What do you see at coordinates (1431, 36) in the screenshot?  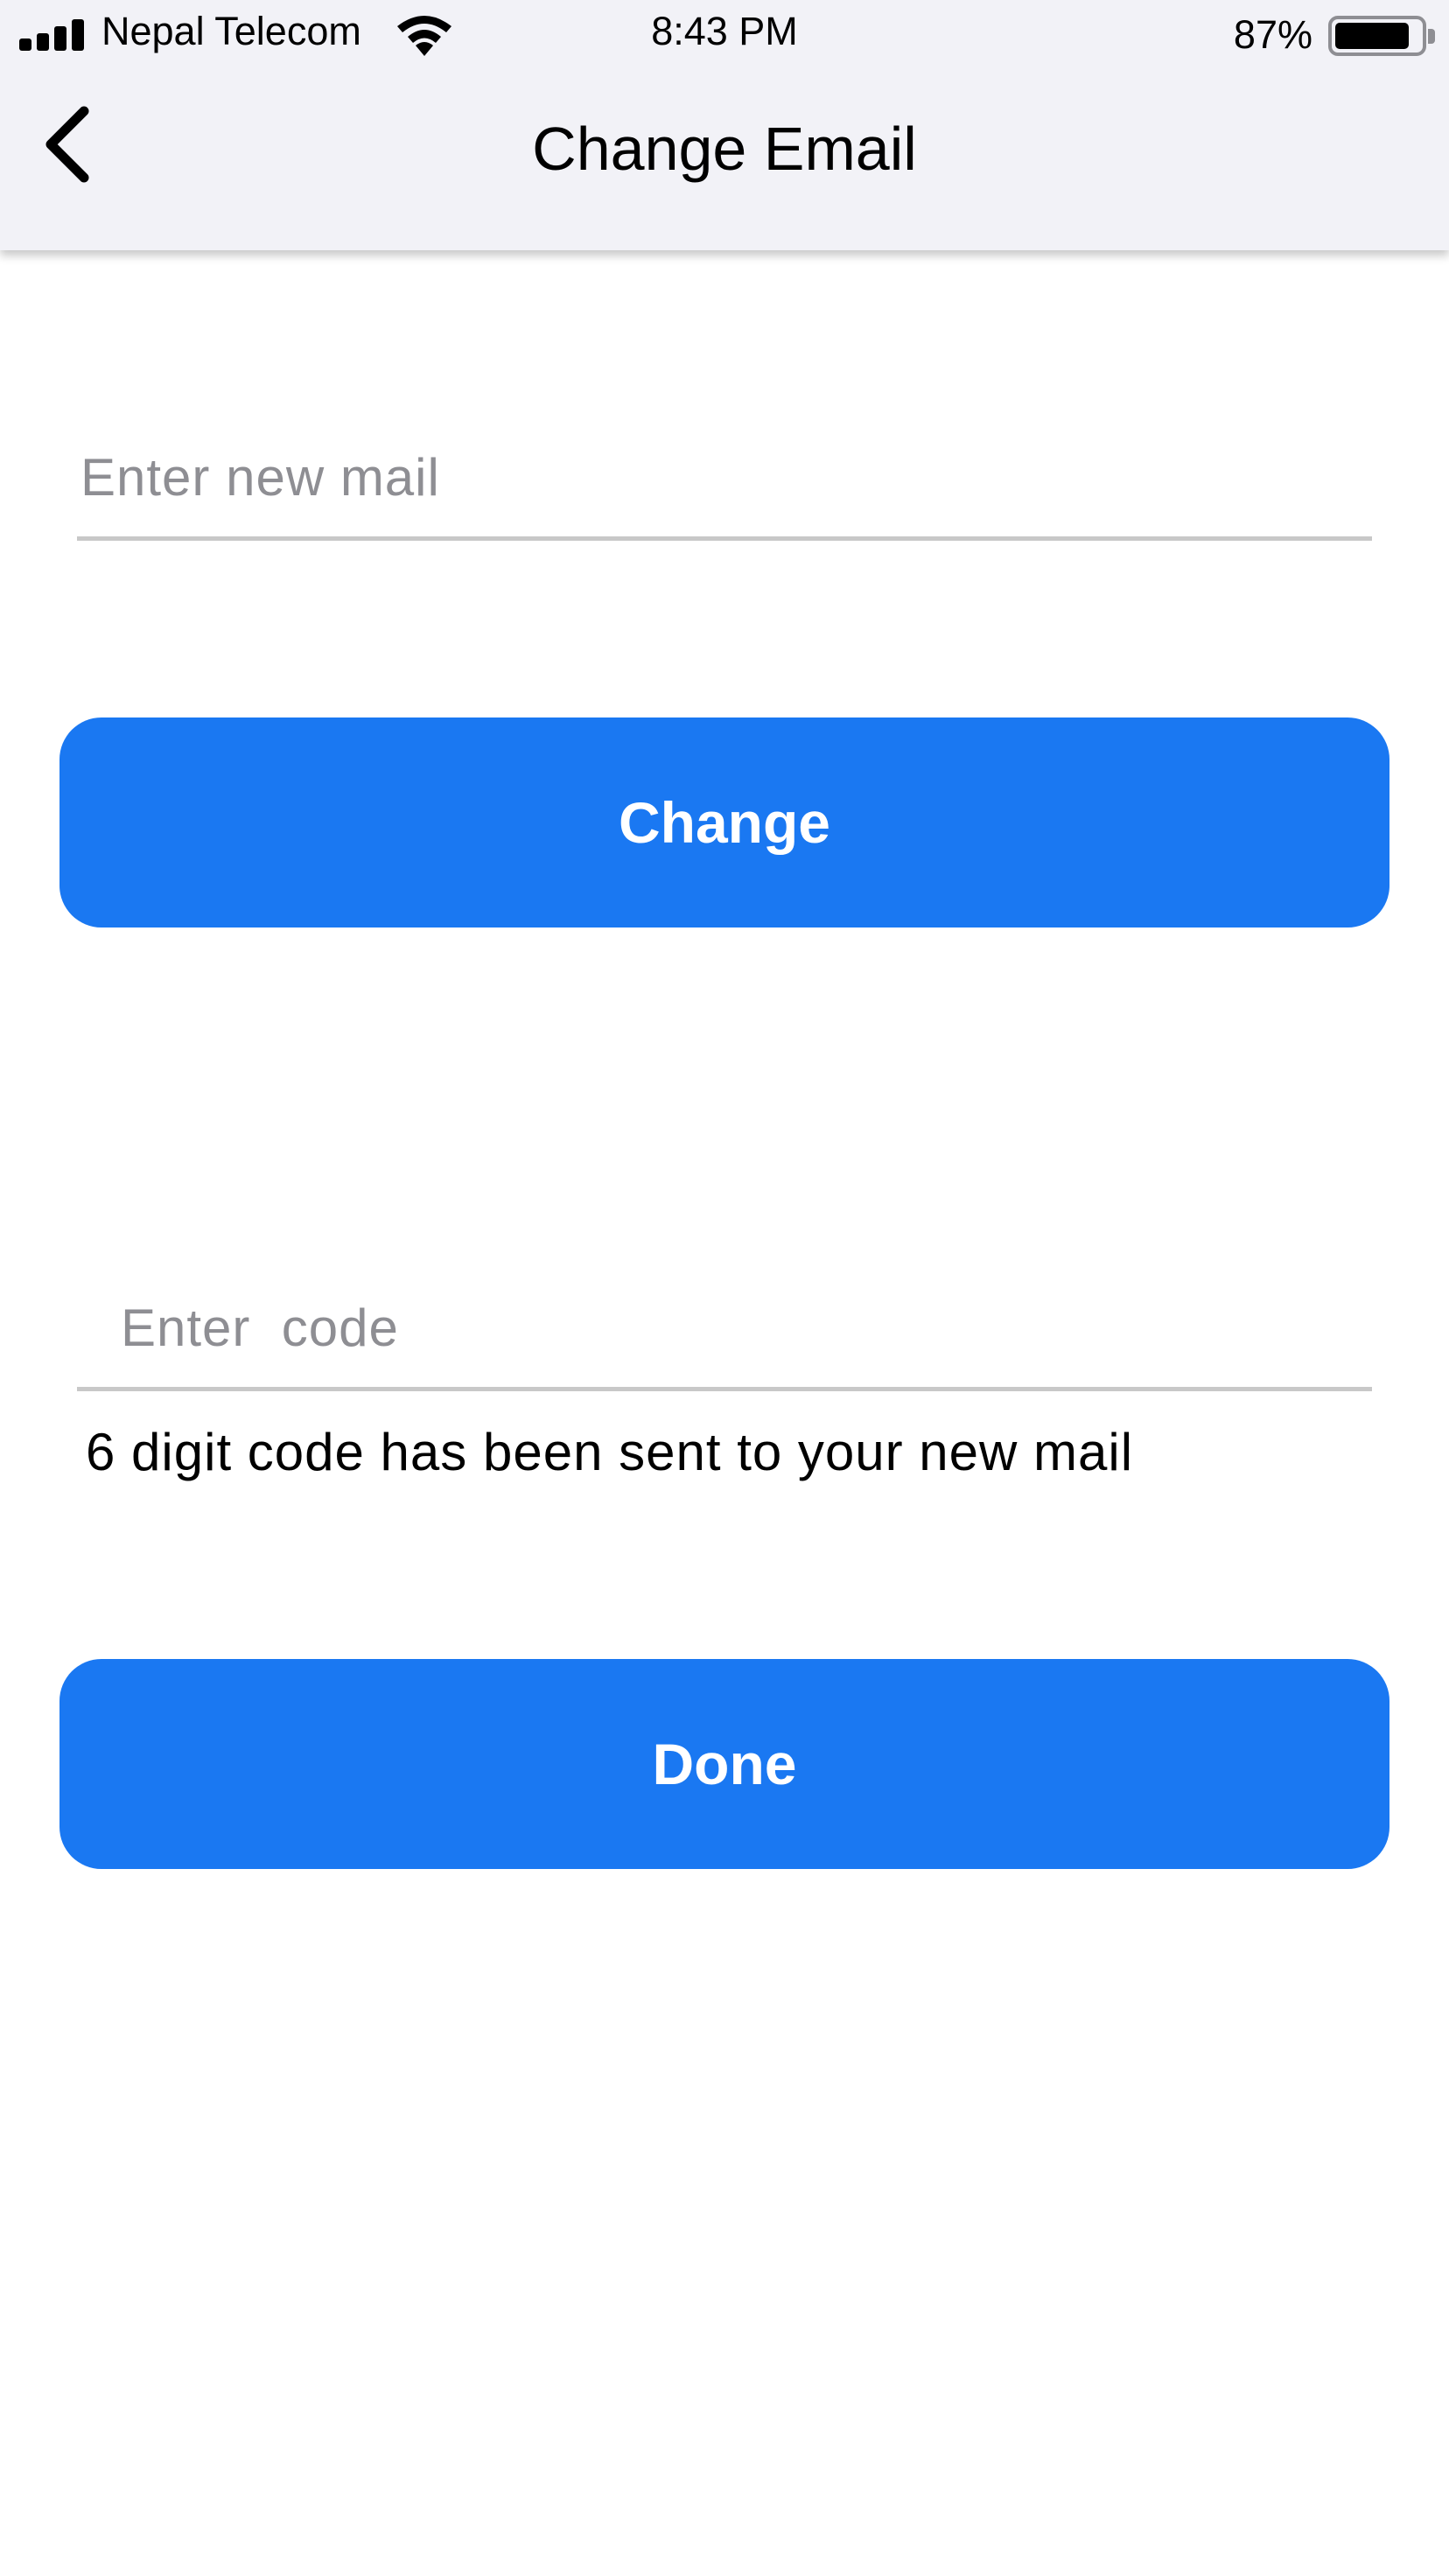 I see `battery-cap` at bounding box center [1431, 36].